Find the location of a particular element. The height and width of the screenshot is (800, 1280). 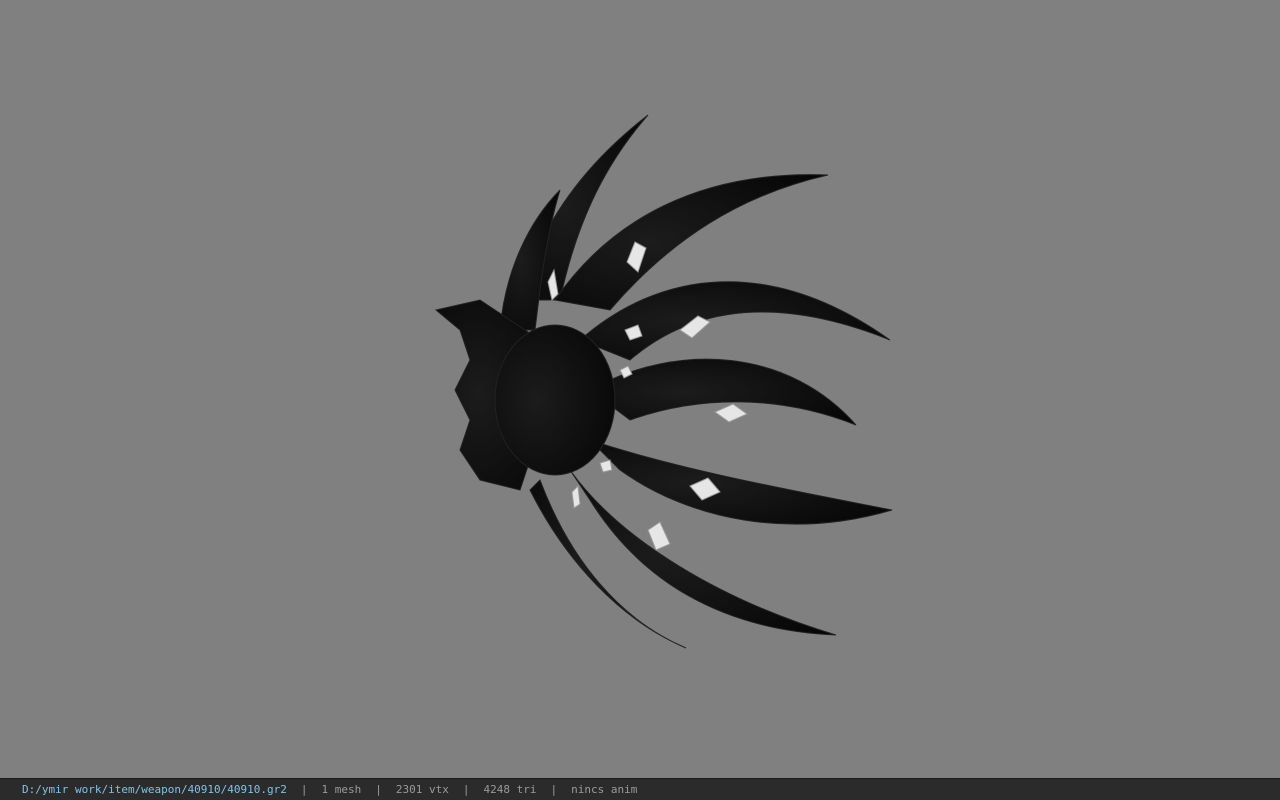

vertex-count: 2301 vtx is located at coordinates (422, 789).